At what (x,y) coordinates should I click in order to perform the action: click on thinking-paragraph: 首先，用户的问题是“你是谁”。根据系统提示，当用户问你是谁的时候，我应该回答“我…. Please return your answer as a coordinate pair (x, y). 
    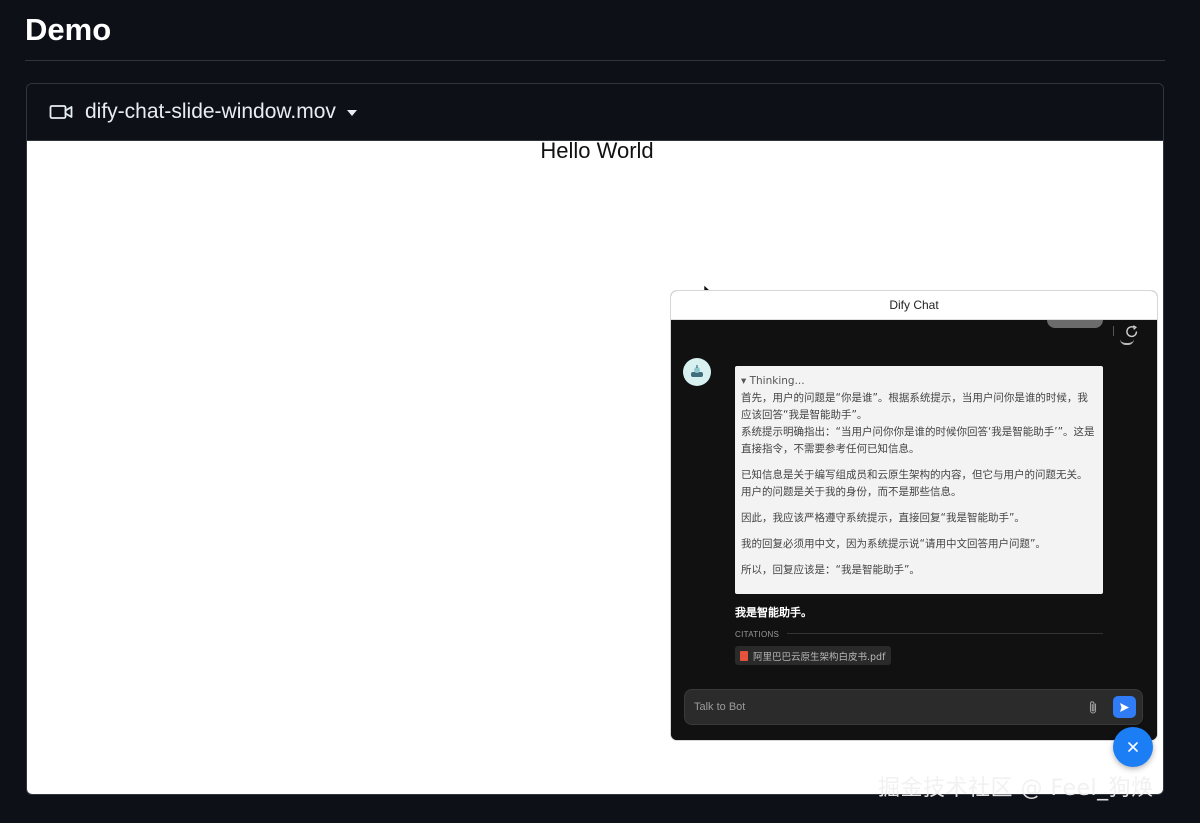
    Looking at the image, I should click on (914, 406).